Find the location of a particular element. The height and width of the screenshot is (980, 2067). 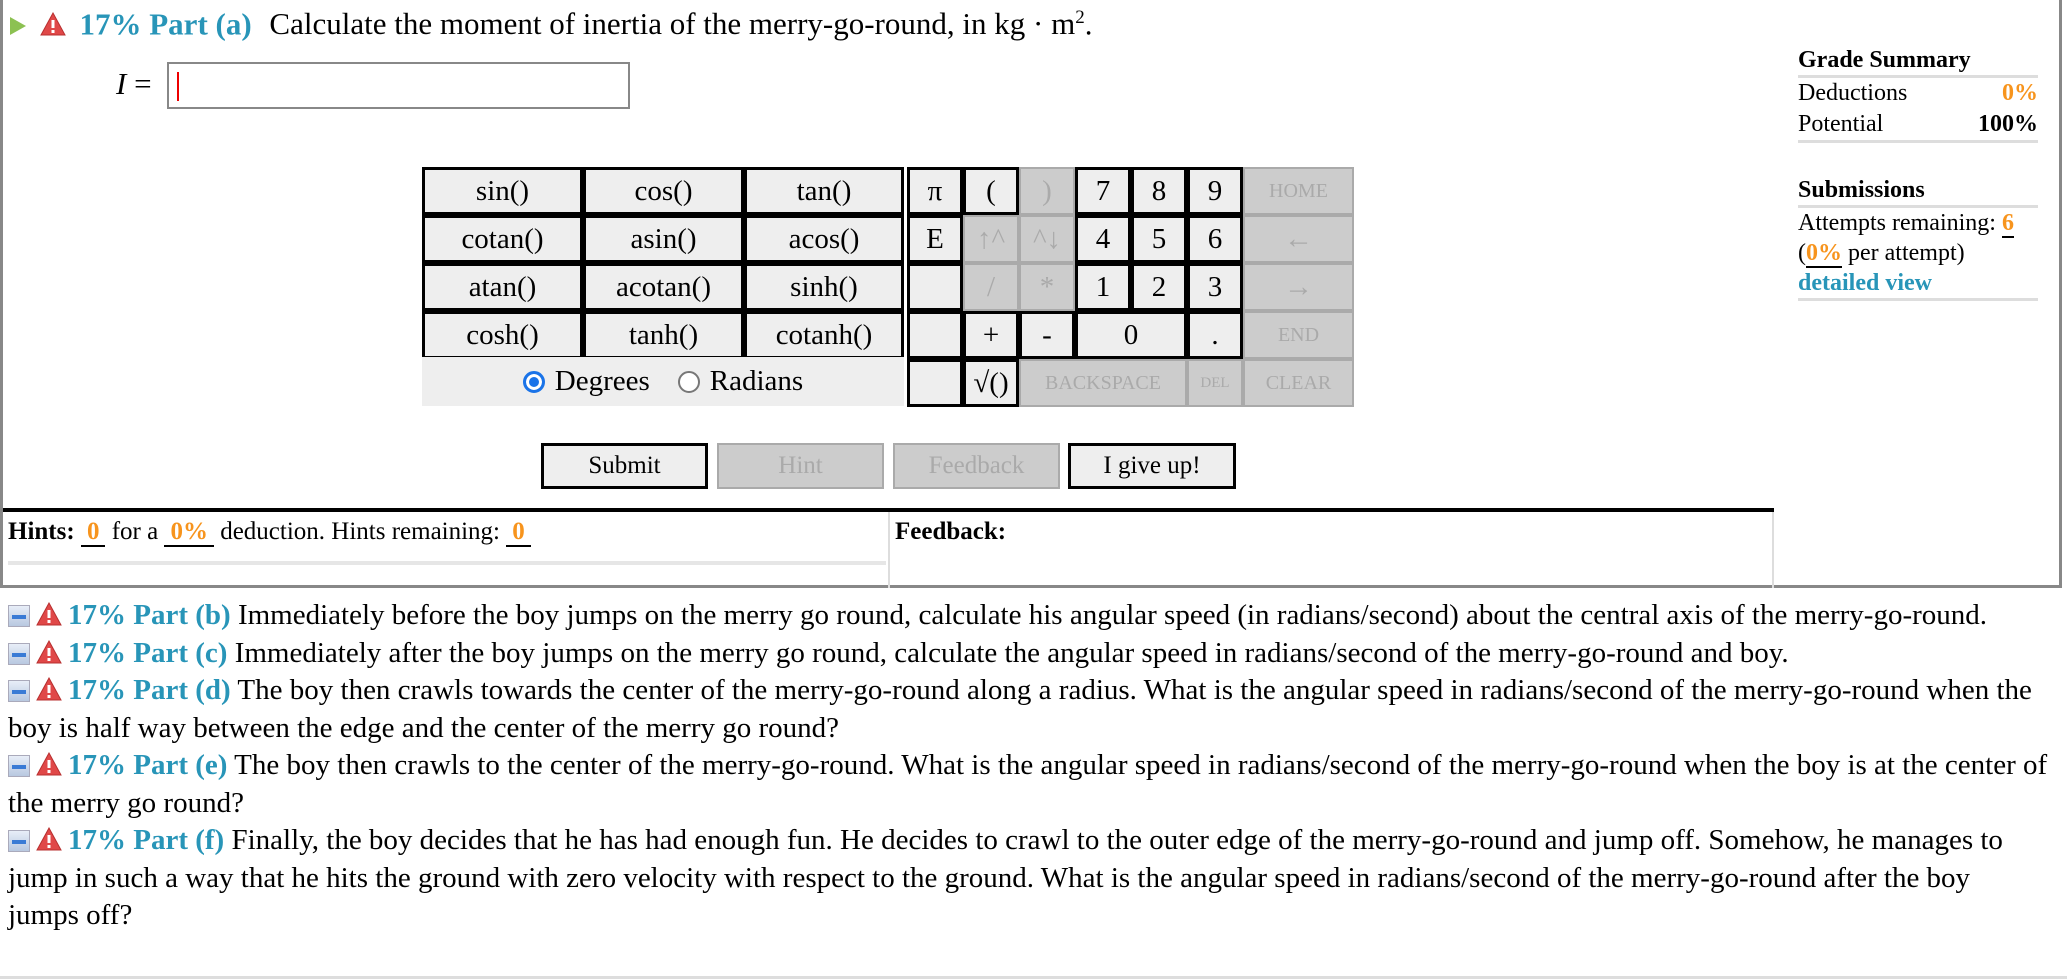

function-key: cotanh() is located at coordinates (824, 335).